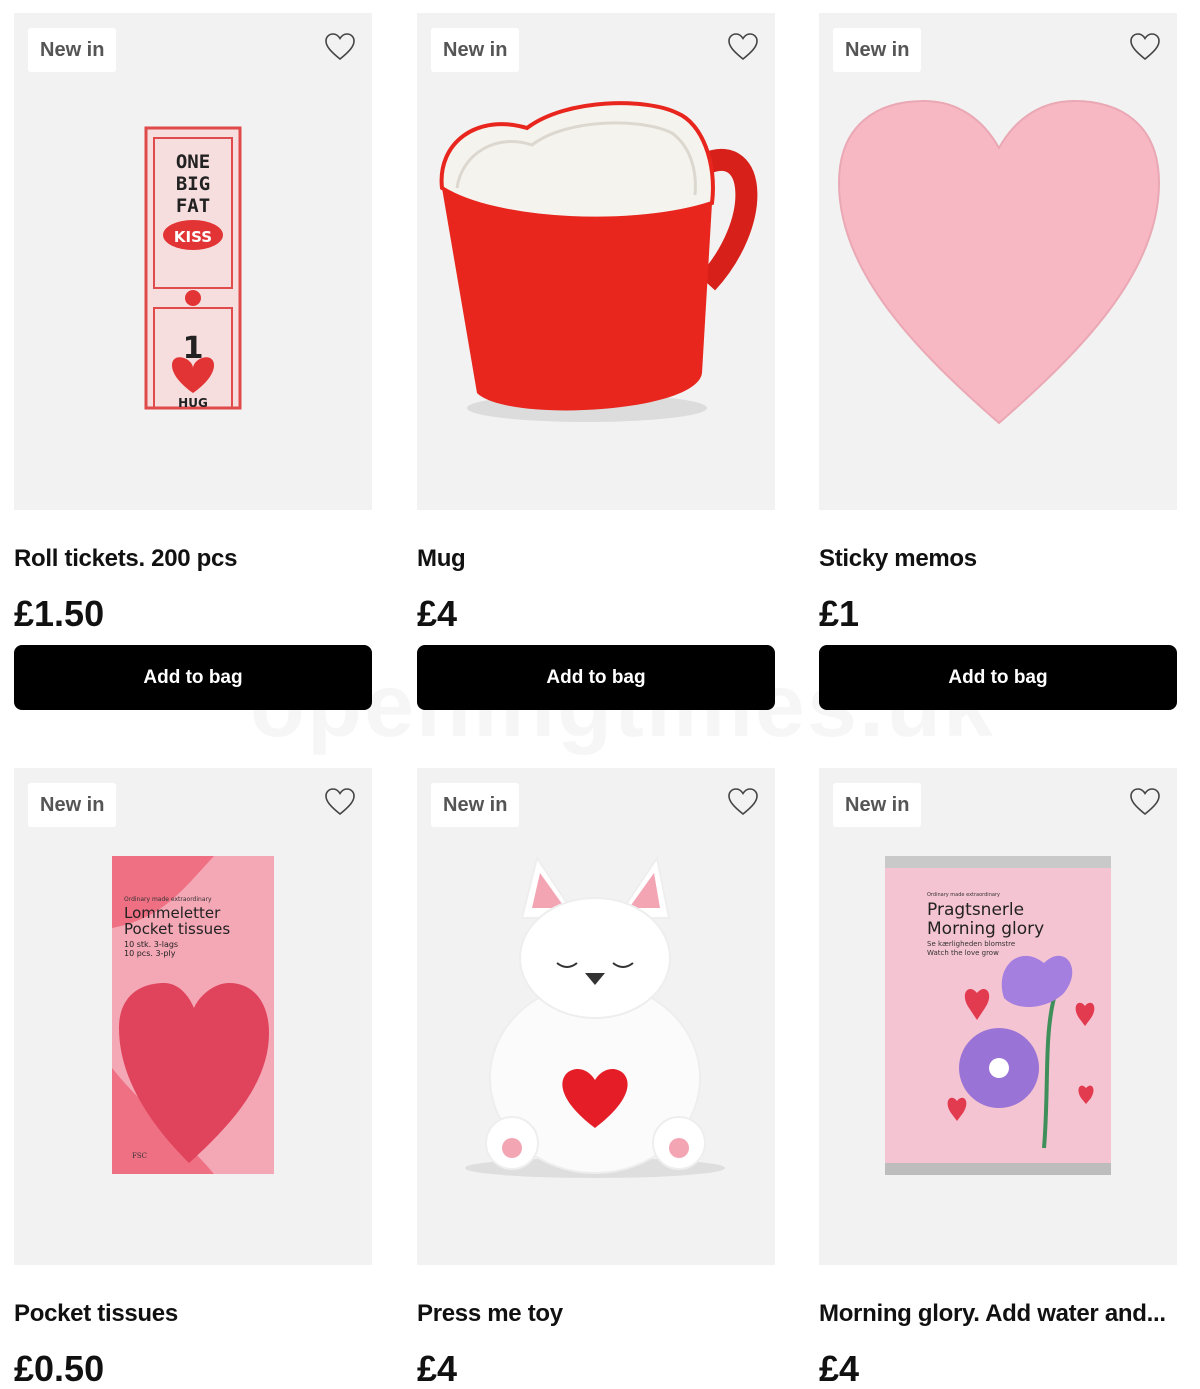 The width and height of the screenshot is (1200, 1389). What do you see at coordinates (193, 1314) in the screenshot?
I see `product-title: Pocket tissues` at bounding box center [193, 1314].